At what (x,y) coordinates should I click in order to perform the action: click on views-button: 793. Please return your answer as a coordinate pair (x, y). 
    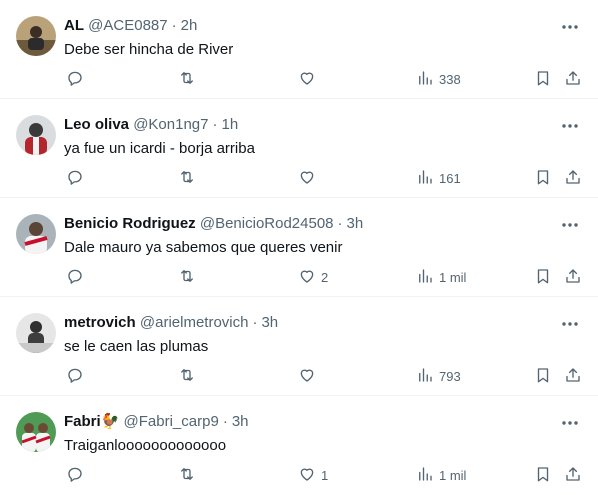
    Looking at the image, I should click on (438, 376).